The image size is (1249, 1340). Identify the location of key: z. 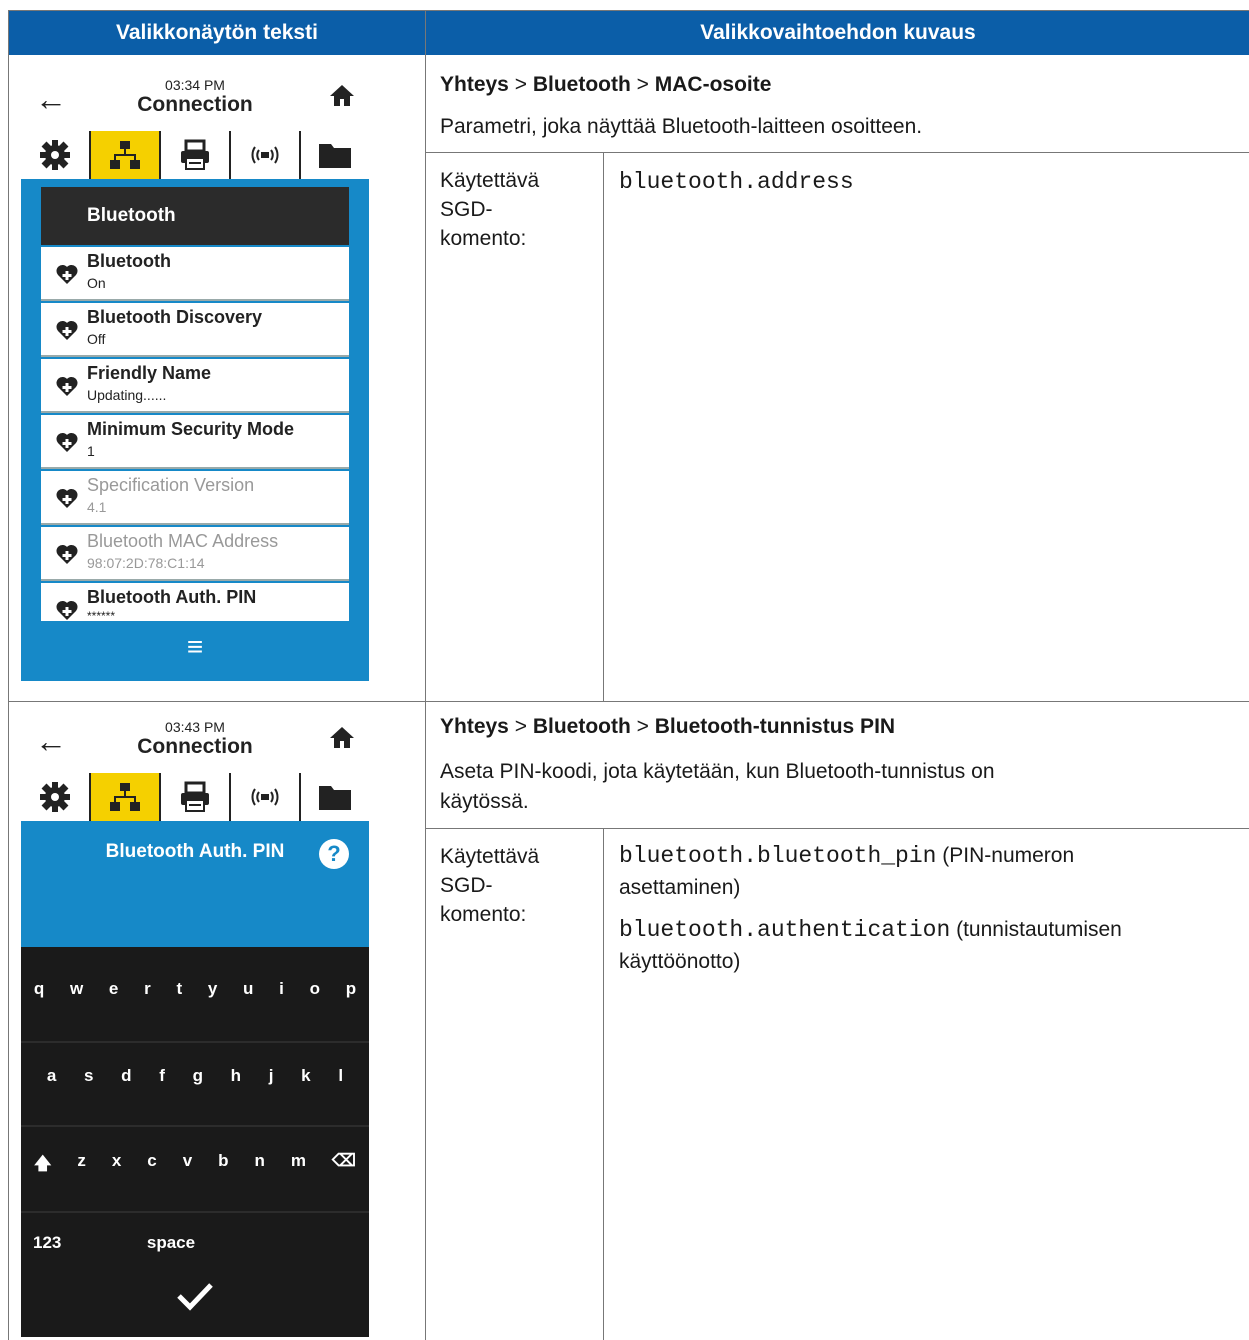
(81, 1165).